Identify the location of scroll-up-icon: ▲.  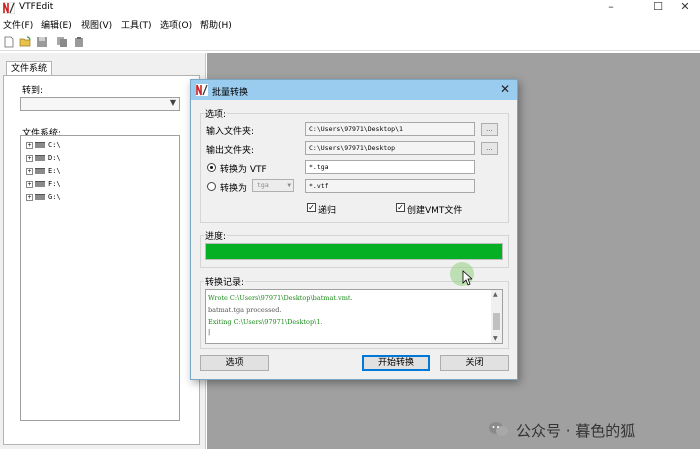
(495, 294).